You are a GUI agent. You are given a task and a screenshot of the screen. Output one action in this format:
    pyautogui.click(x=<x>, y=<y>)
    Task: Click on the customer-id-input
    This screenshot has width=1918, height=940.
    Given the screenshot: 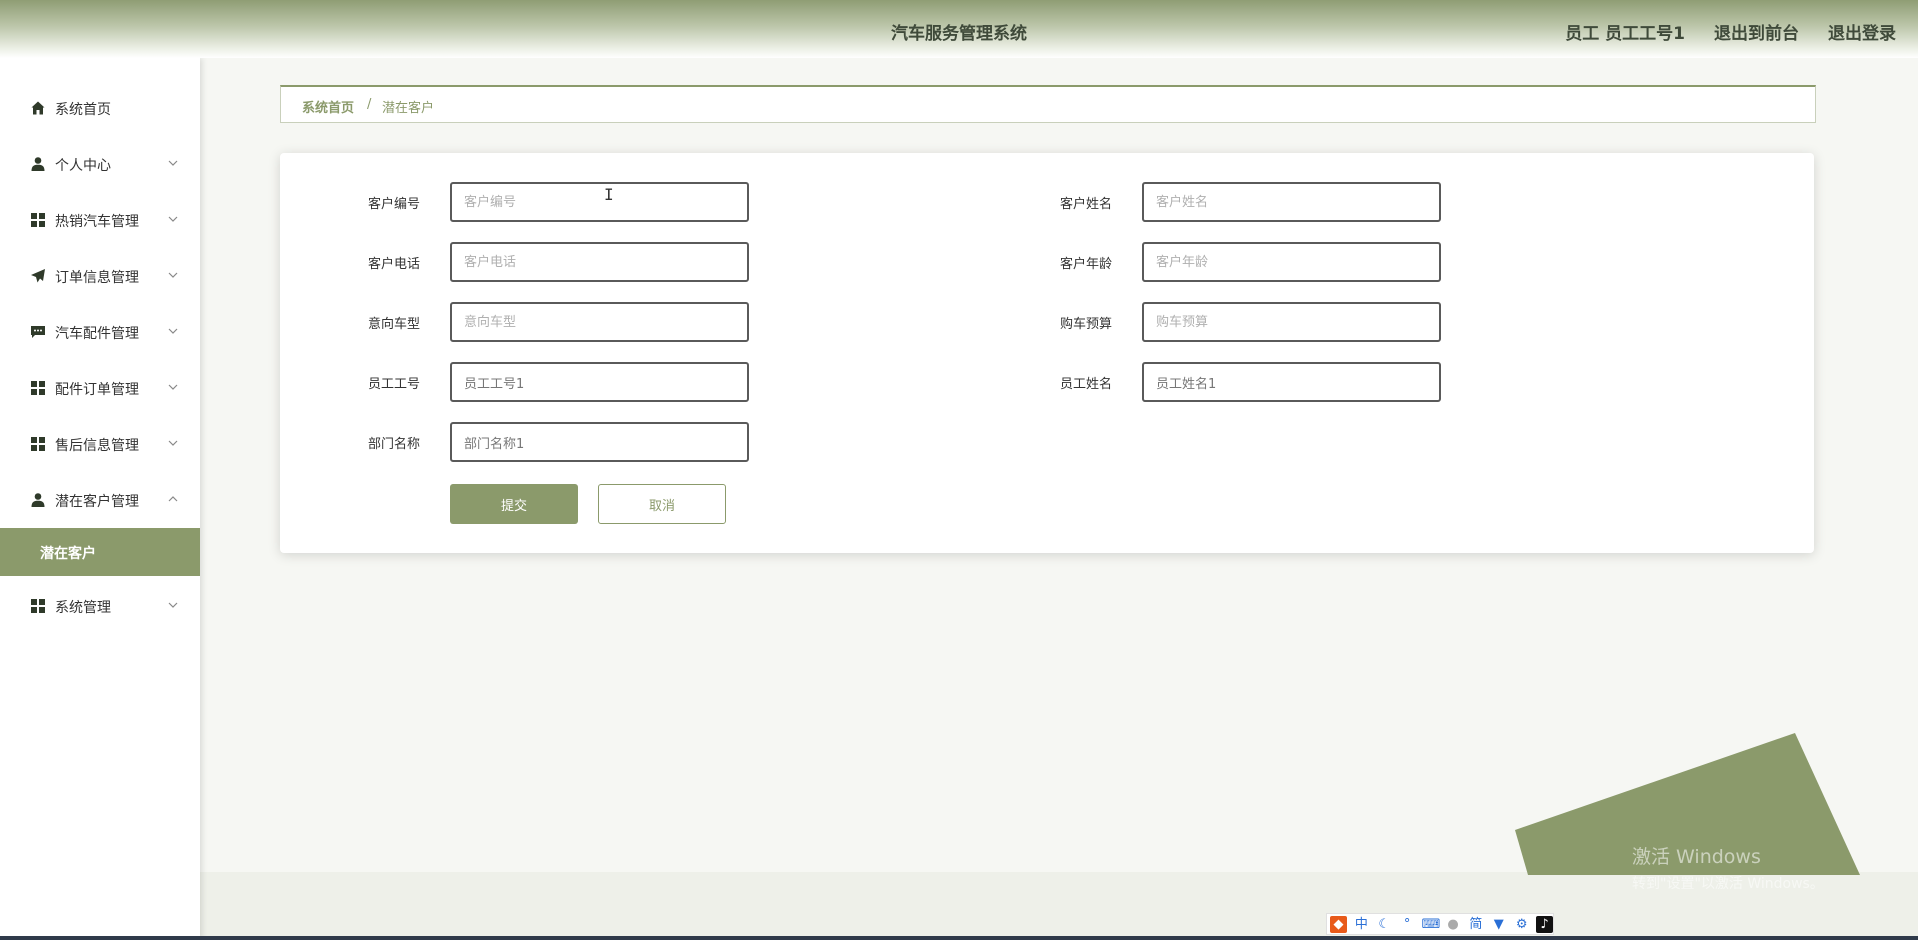 What is the action you would take?
    pyautogui.click(x=599, y=202)
    